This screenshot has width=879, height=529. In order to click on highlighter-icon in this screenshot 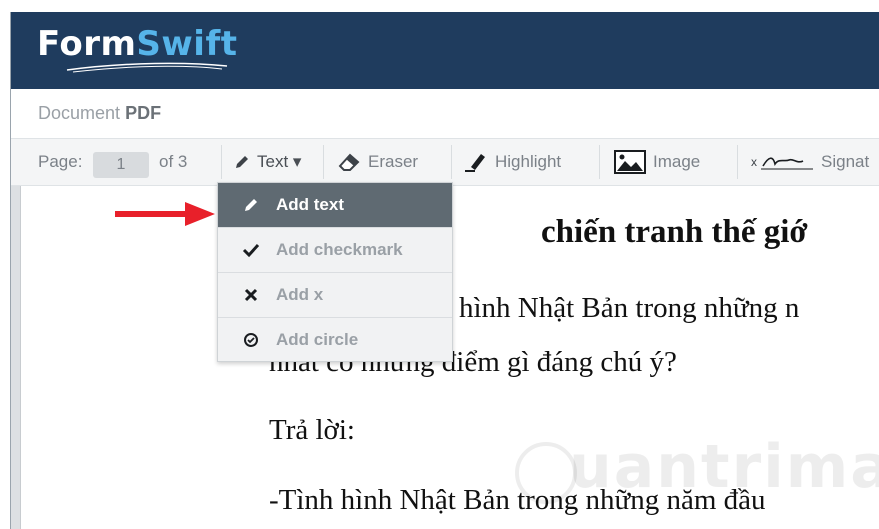, I will do `click(475, 163)`.